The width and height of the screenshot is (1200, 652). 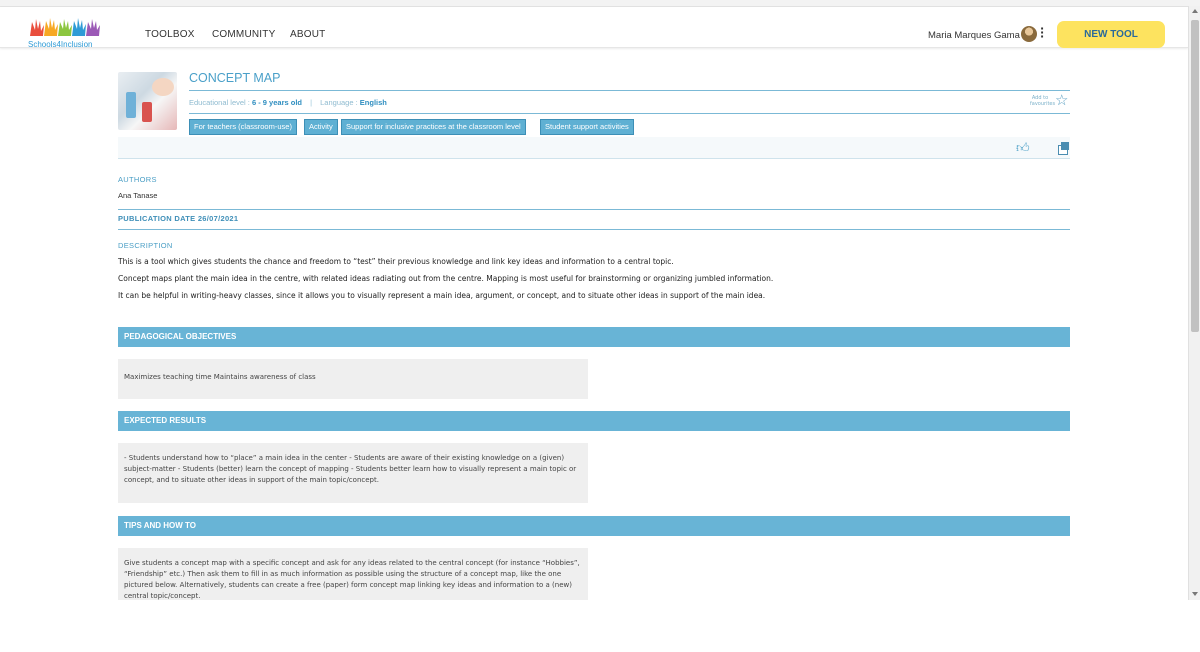 What do you see at coordinates (178, 218) in the screenshot?
I see `publication-date: PUBLICATION DATE 26/07/2021` at bounding box center [178, 218].